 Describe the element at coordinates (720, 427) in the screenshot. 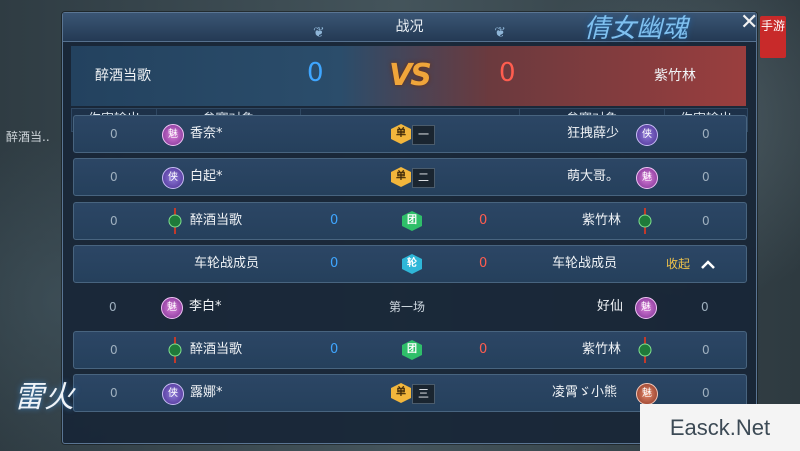

I see `watermark: Easck.Net` at that location.